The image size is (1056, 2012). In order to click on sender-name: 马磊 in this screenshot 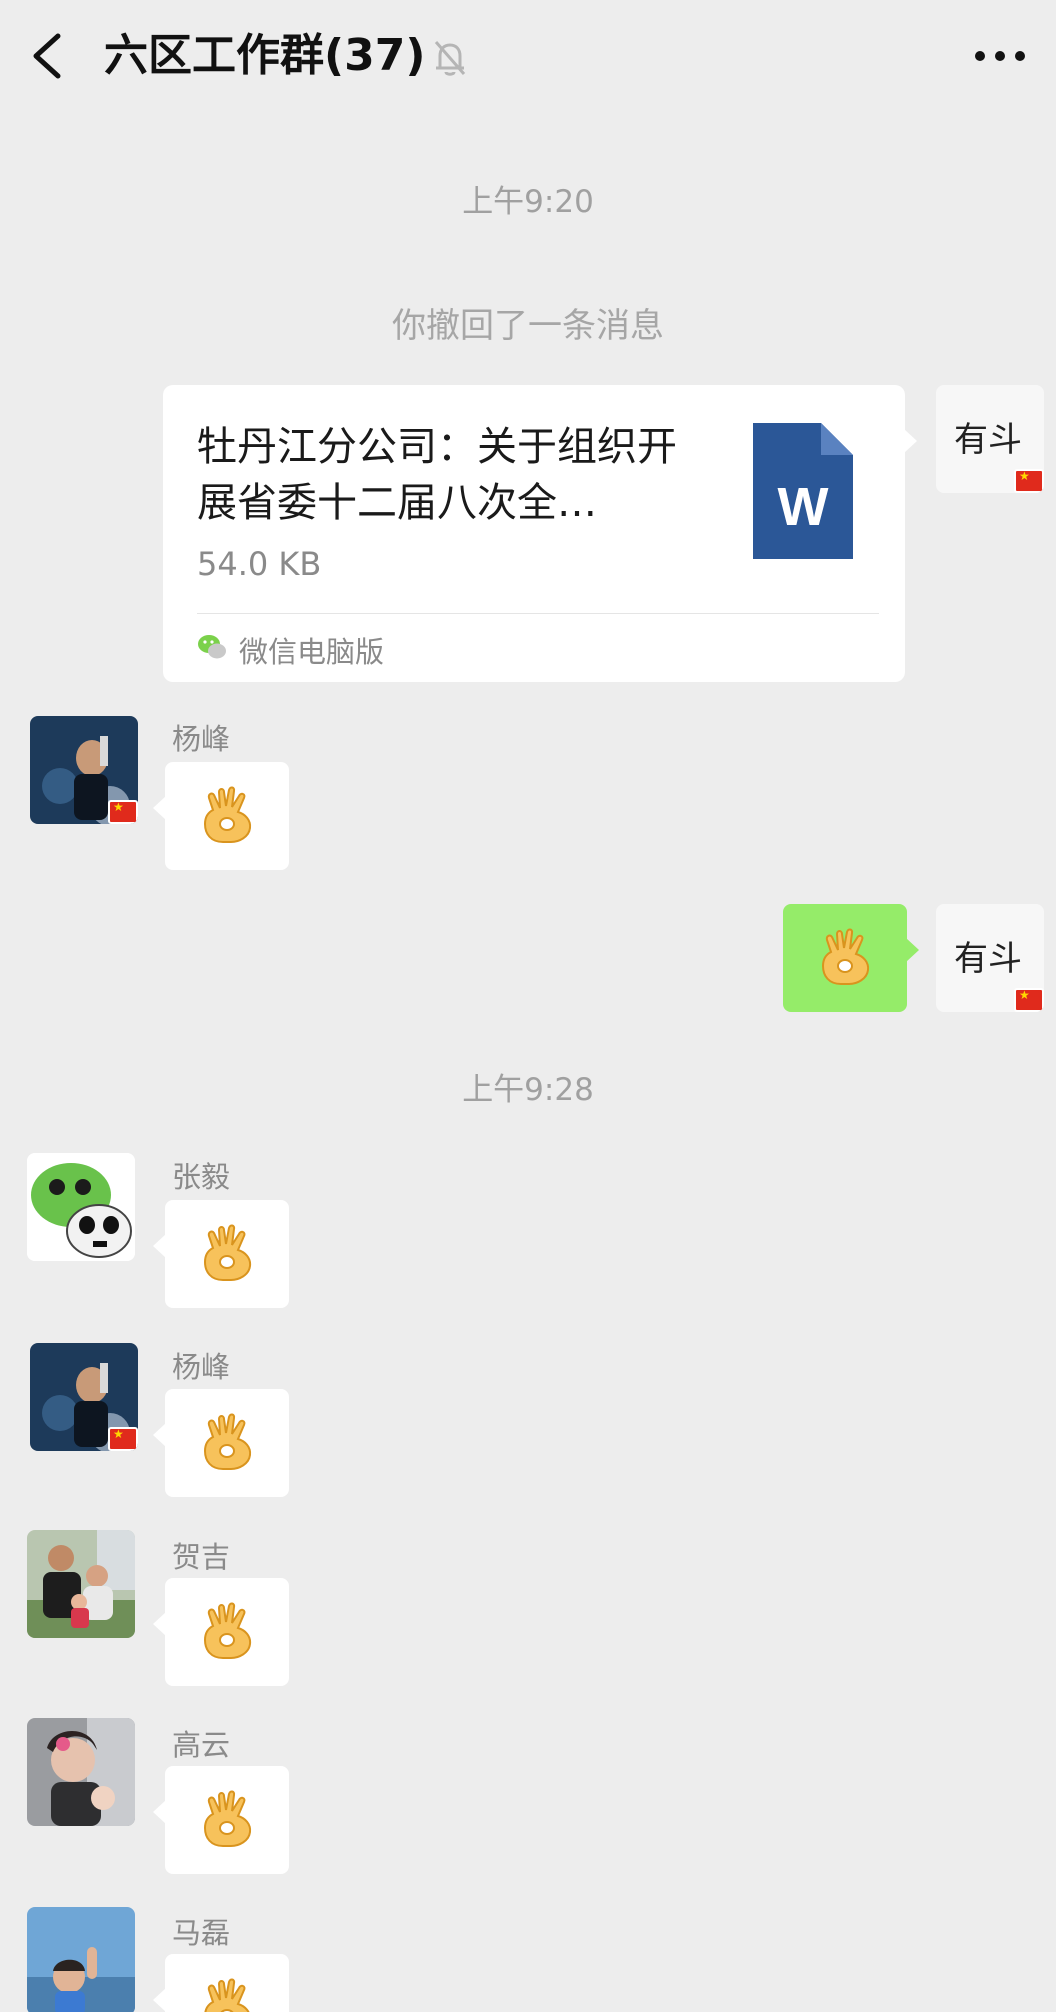, I will do `click(201, 1933)`.